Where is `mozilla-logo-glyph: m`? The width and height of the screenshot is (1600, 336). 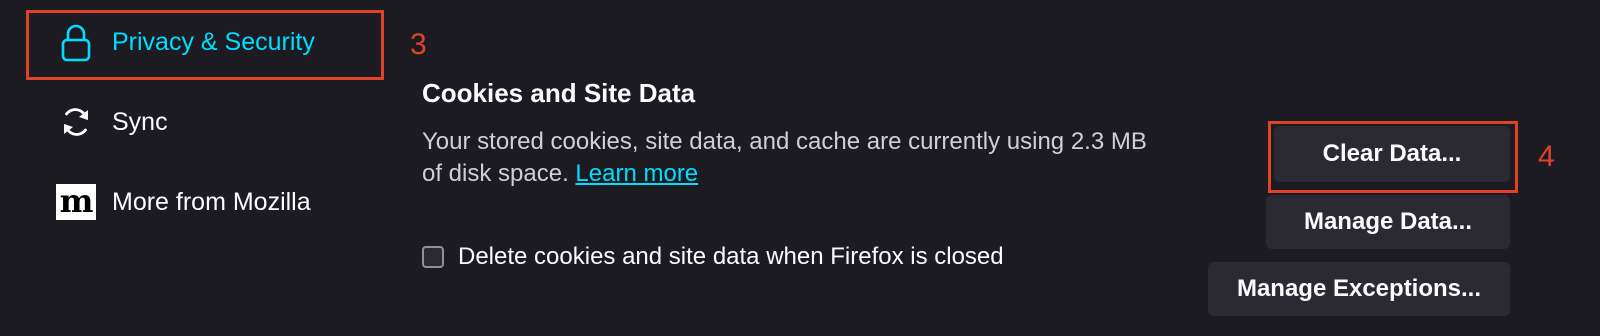 mozilla-logo-glyph: m is located at coordinates (76, 202).